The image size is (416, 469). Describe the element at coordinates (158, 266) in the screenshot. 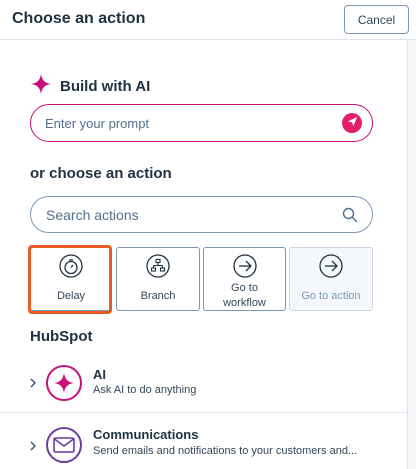

I see `branch-icon` at that location.